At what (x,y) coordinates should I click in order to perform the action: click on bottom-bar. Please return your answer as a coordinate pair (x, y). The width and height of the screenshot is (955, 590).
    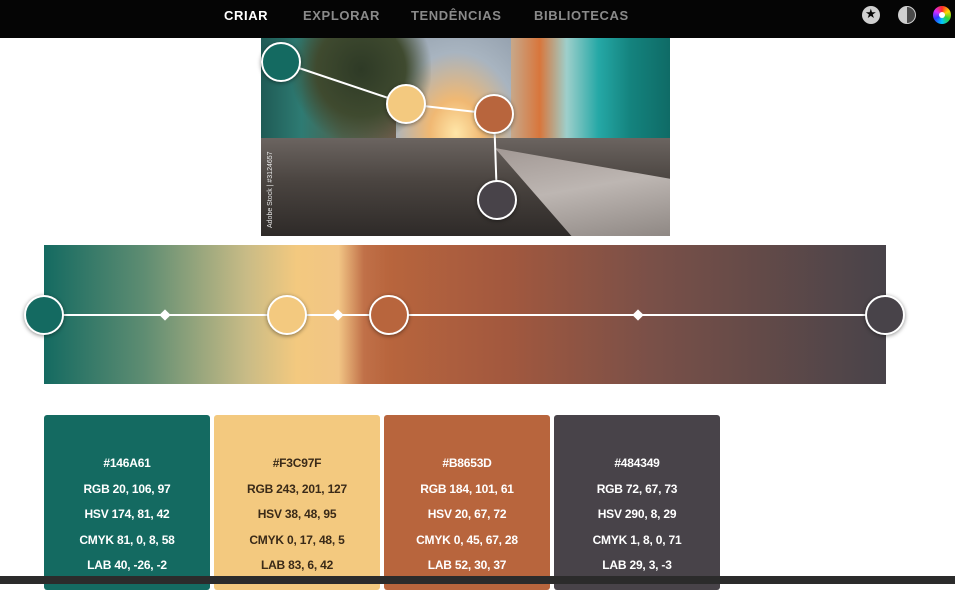
    Looking at the image, I should click on (477, 580).